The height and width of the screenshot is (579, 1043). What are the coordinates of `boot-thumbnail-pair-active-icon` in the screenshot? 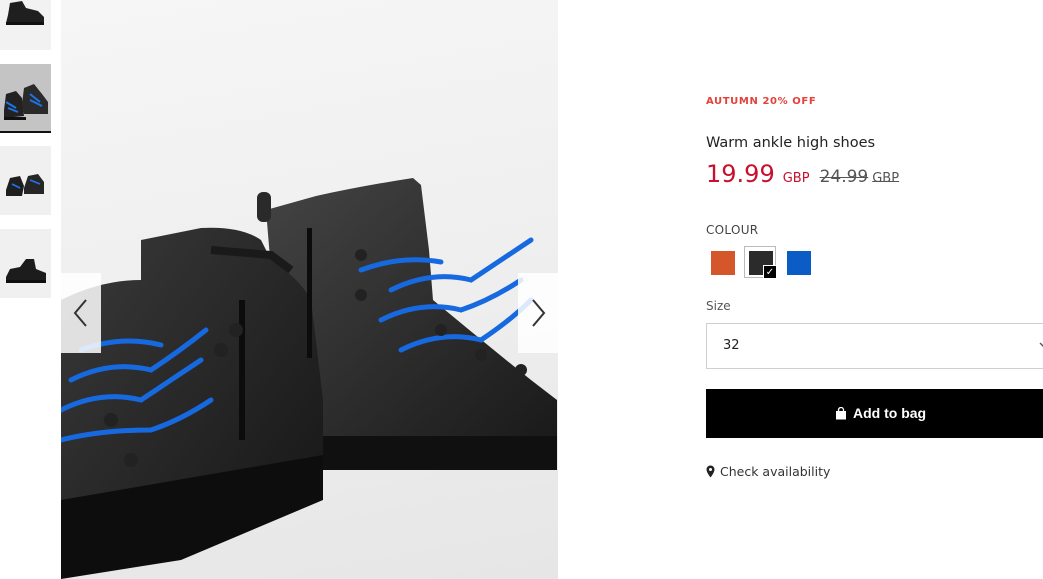 It's located at (25, 98).